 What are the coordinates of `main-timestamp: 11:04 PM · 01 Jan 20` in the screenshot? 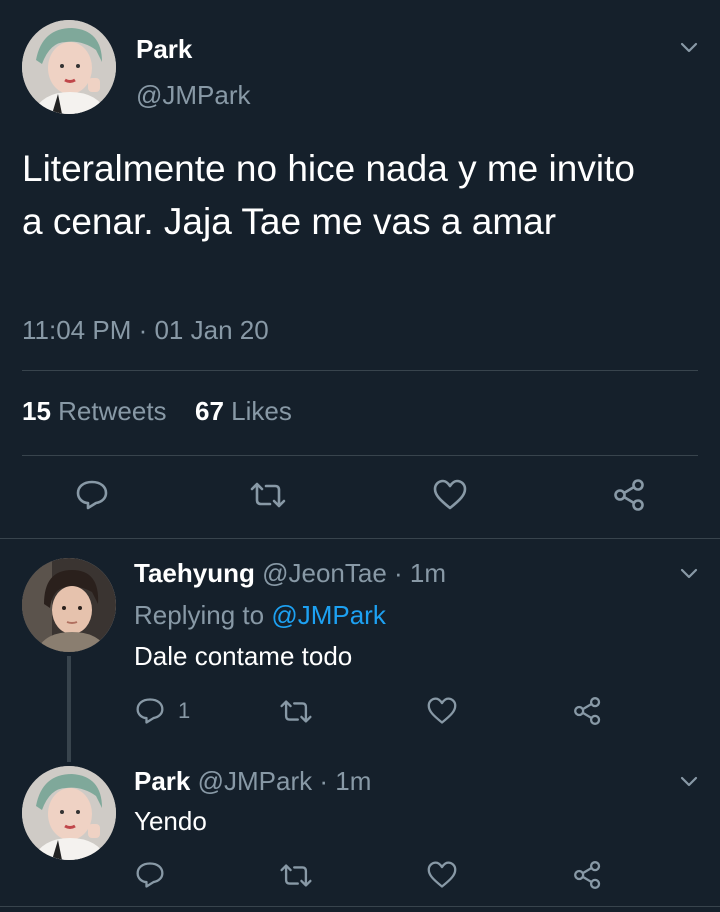 It's located at (145, 330).